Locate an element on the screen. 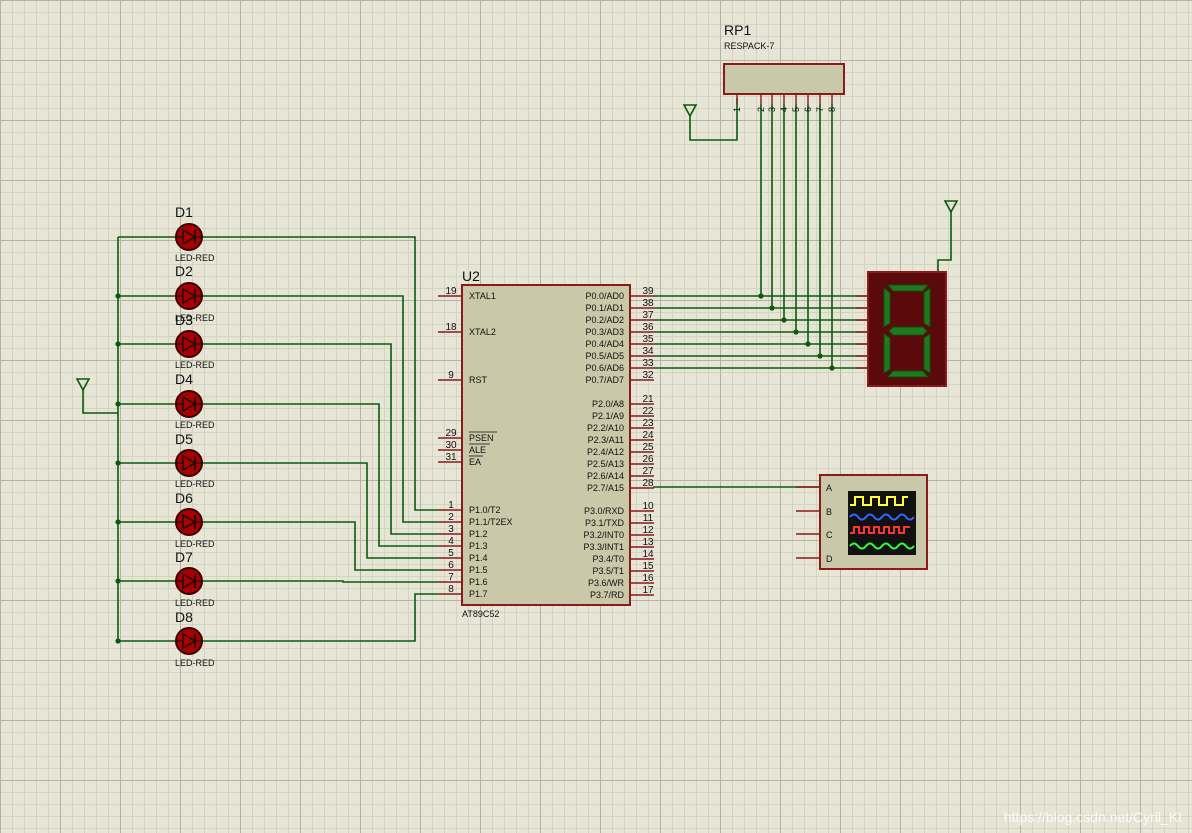 The width and height of the screenshot is (1192, 833). u2-pin-name: P0.2/AD2 is located at coordinates (604, 320).